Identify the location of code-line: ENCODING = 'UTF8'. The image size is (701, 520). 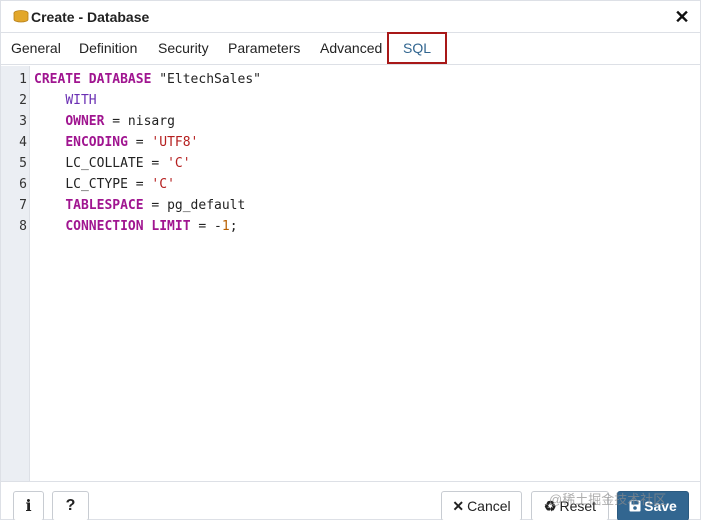
(116, 142).